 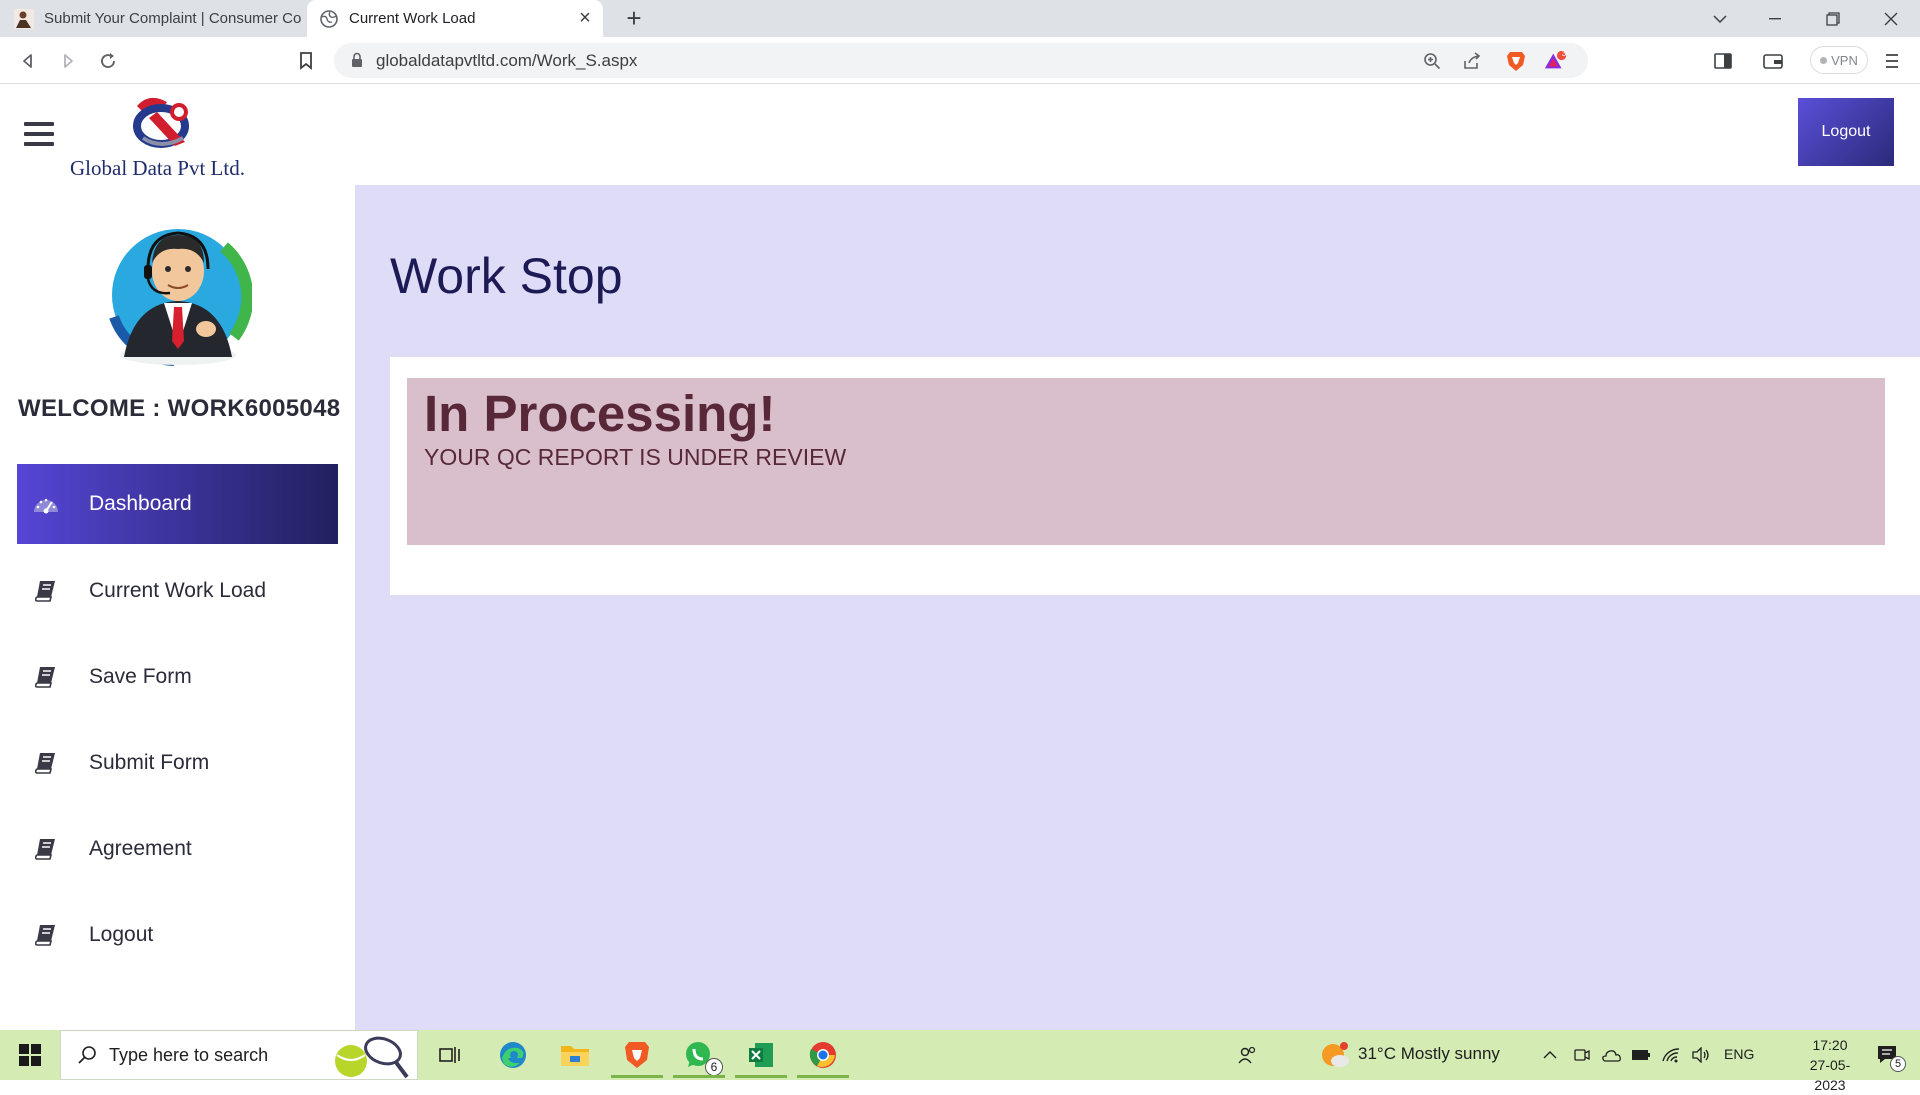 I want to click on battery-icon, so click(x=1641, y=1055).